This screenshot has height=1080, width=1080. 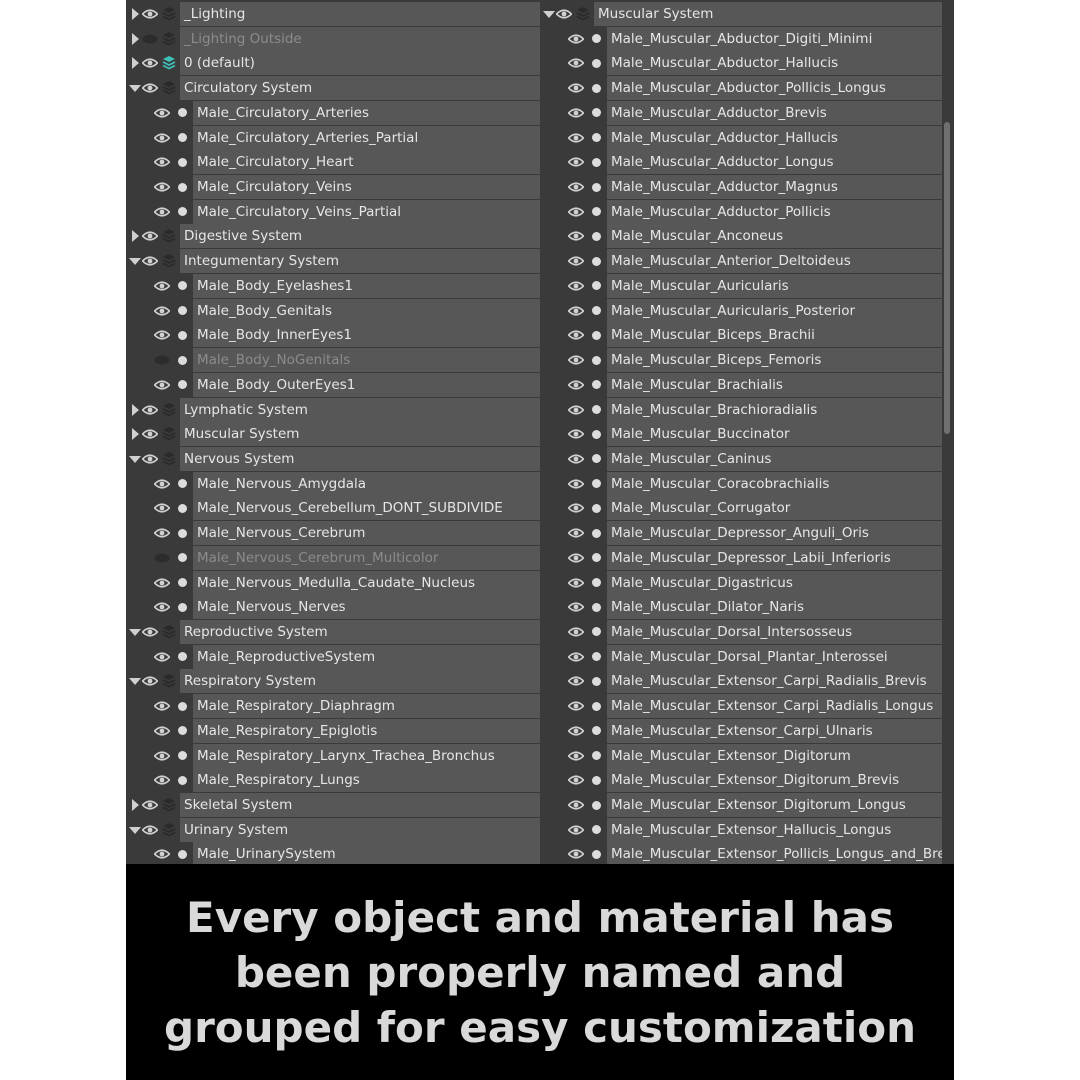 What do you see at coordinates (747, 533) in the screenshot?
I see `layer-item-row: Male_Muscular_Depressor_Anguli_Oris` at bounding box center [747, 533].